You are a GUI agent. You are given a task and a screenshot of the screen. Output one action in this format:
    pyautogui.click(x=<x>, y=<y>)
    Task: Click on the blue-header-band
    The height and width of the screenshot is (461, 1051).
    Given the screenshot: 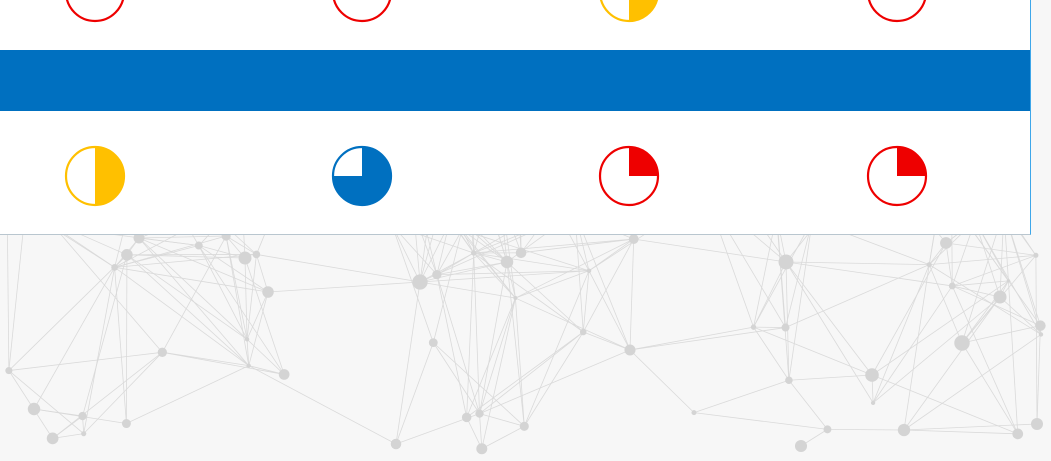 What is the action you would take?
    pyautogui.click(x=515, y=80)
    